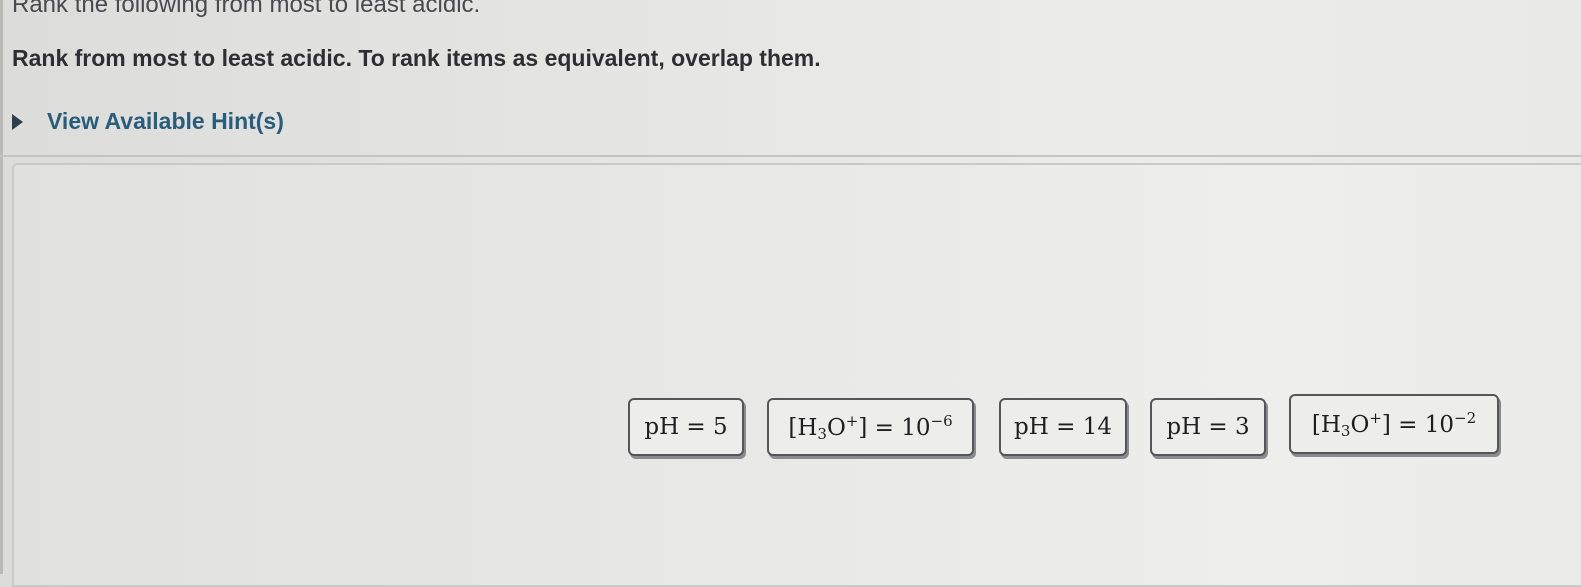  I want to click on rank-item-text: pH = 3, so click(1208, 427).